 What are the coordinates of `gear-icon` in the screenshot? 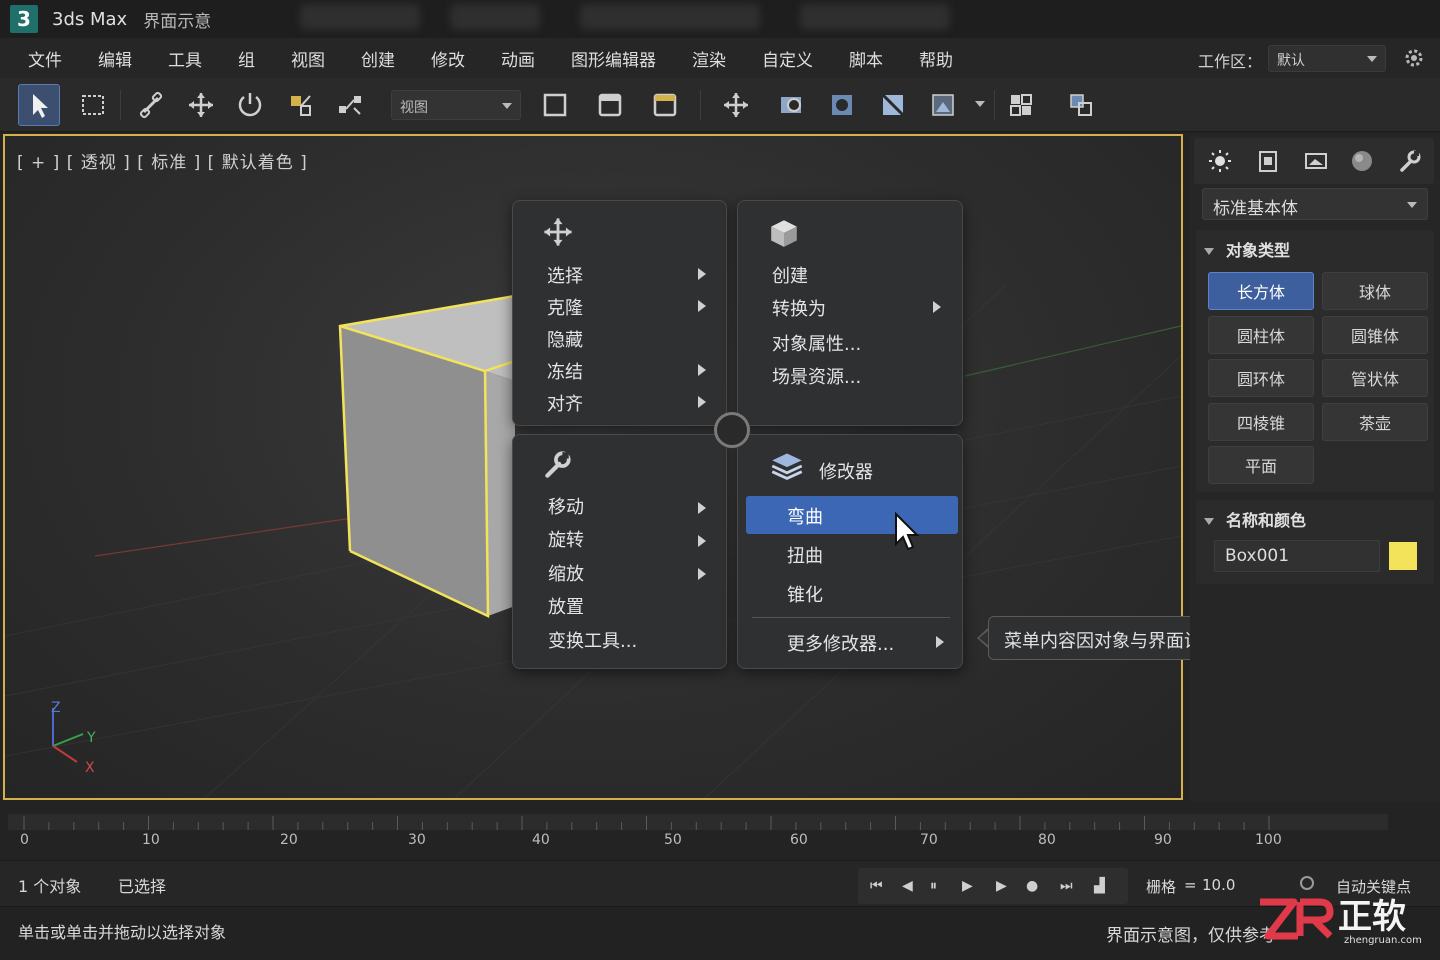 It's located at (1414, 58).